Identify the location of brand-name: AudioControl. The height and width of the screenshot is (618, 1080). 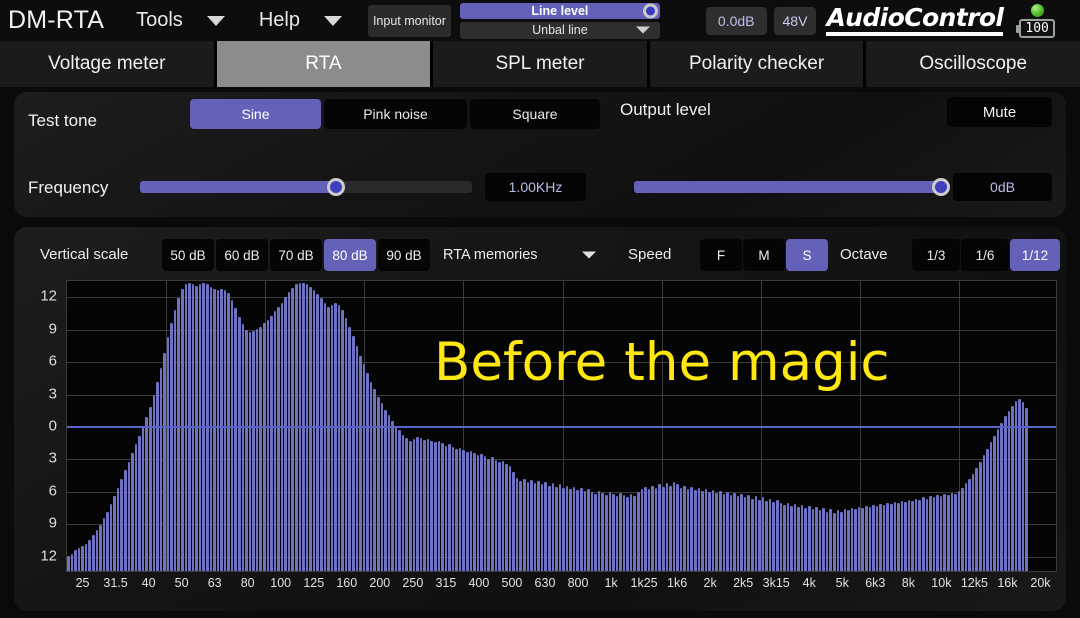
(915, 17).